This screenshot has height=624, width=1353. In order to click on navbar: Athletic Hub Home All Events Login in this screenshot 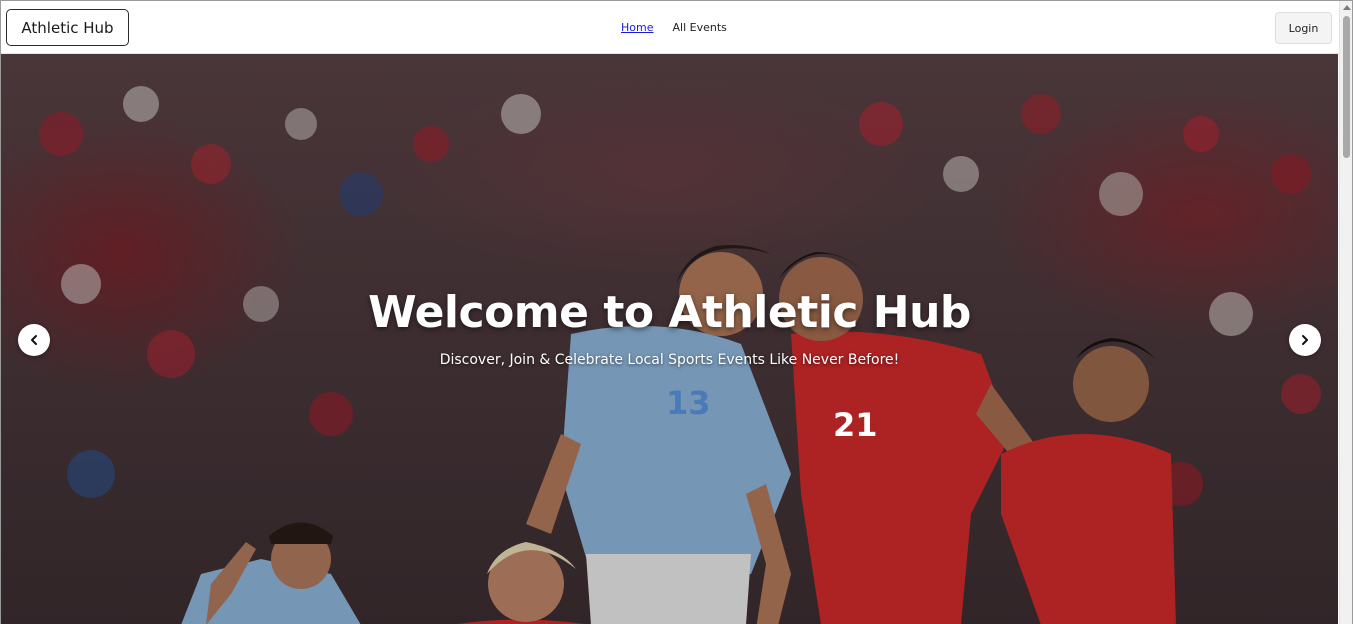, I will do `click(670, 27)`.